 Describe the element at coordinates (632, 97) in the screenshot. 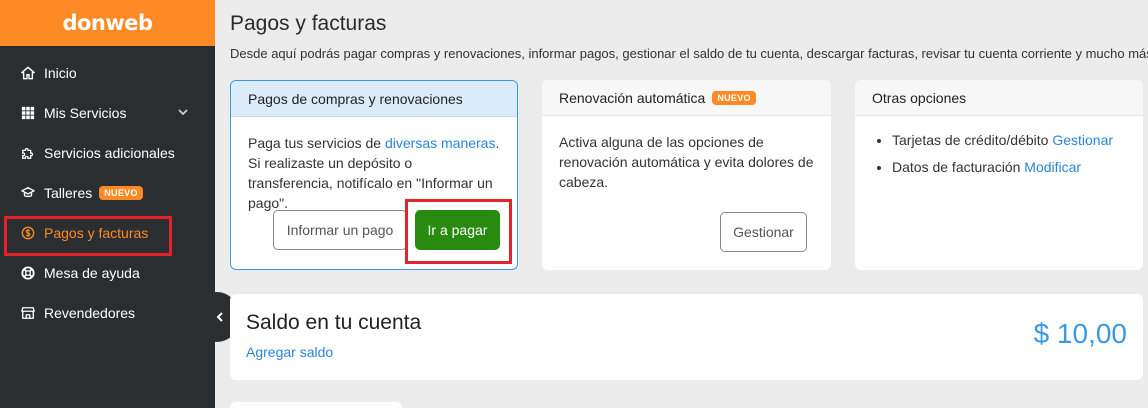

I see `auto-renewal-title: Renovación automática` at that location.